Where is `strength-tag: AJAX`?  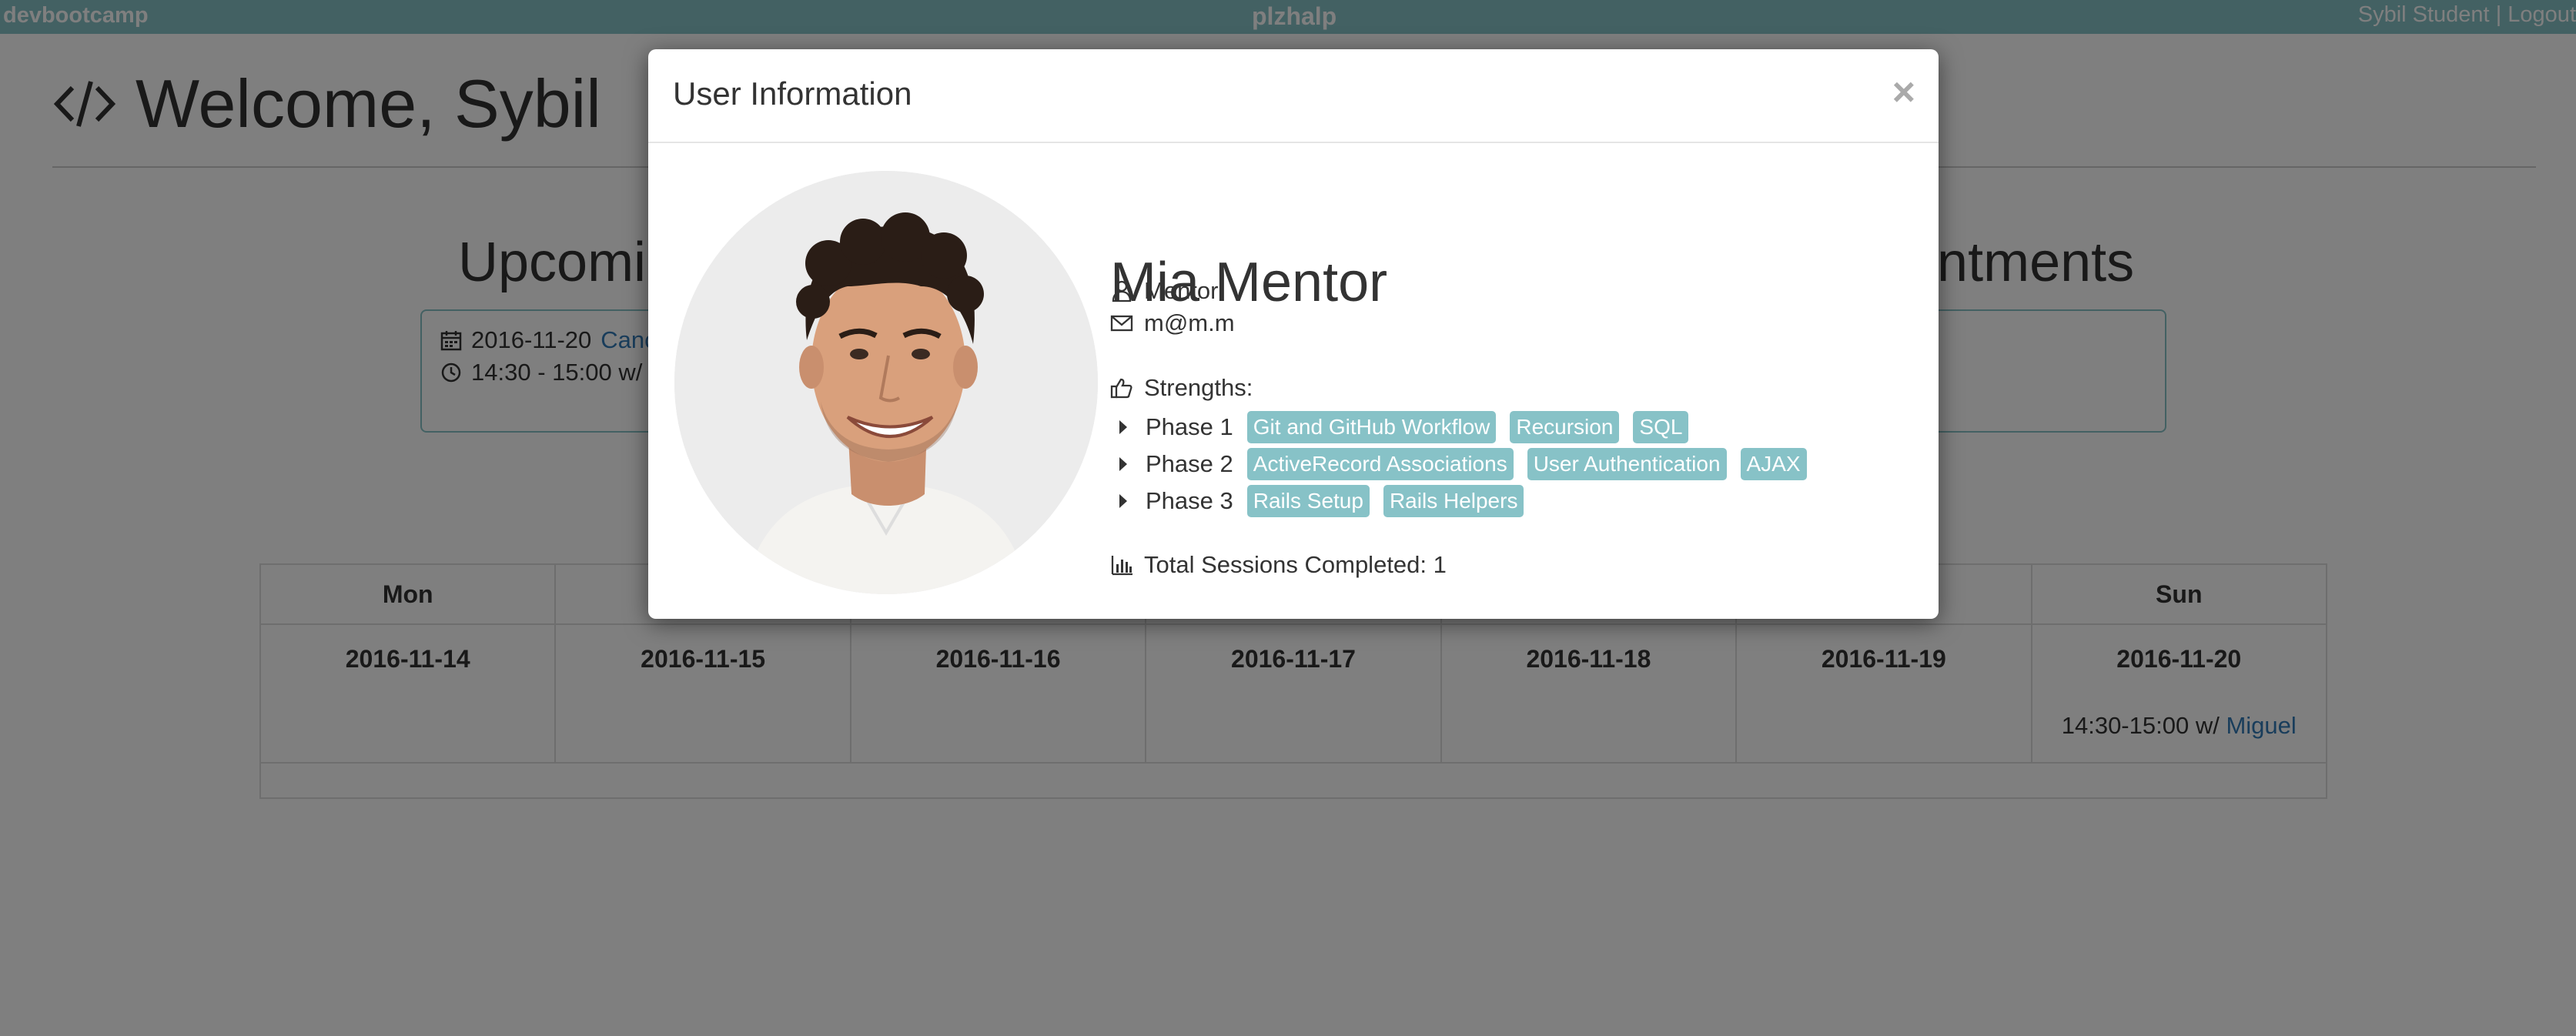 strength-tag: AJAX is located at coordinates (1774, 464).